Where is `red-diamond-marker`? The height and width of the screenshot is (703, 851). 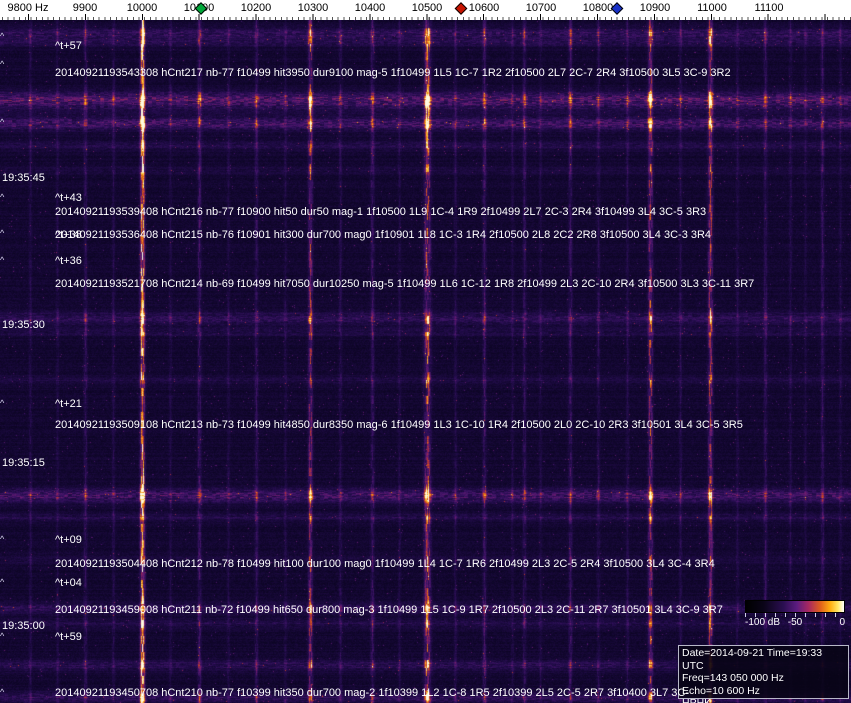
red-diamond-marker is located at coordinates (461, 8).